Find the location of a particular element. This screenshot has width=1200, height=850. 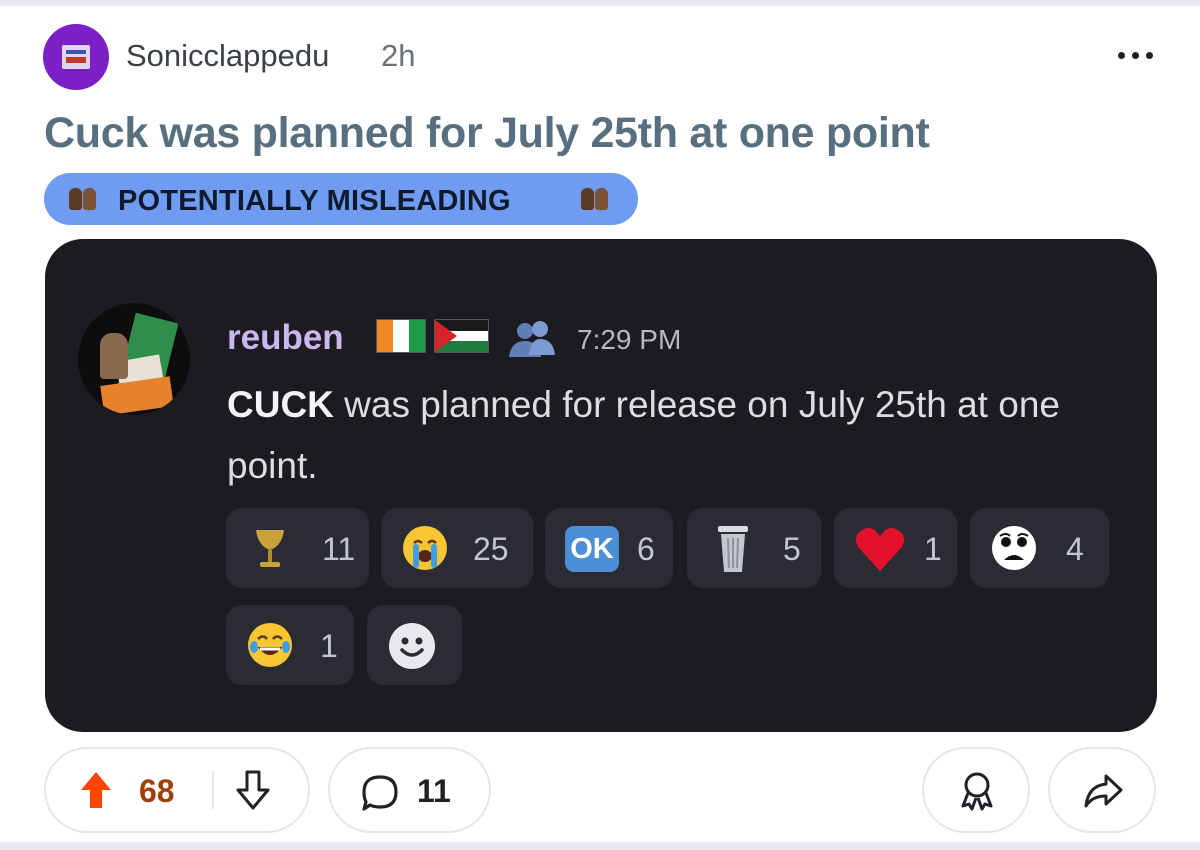

reaction-loudly-crying: 25 is located at coordinates (457, 548).